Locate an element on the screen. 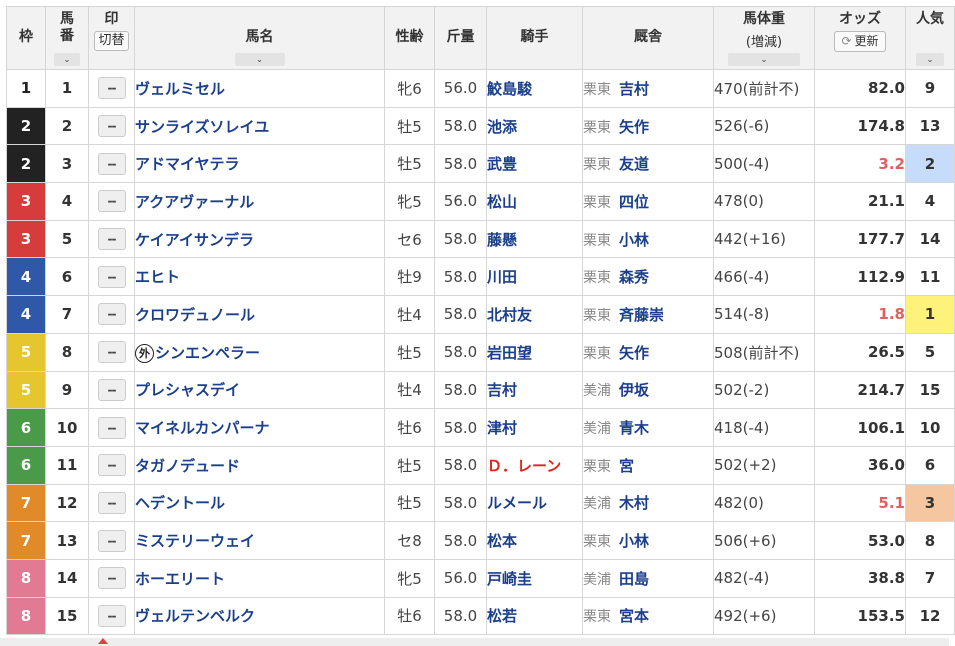  table-row: 5 8 -- 外シンエンペラー 牡5 58.0 岩田望 栗東 矢作 508(前計不) 26.5 5 is located at coordinates (480, 352).